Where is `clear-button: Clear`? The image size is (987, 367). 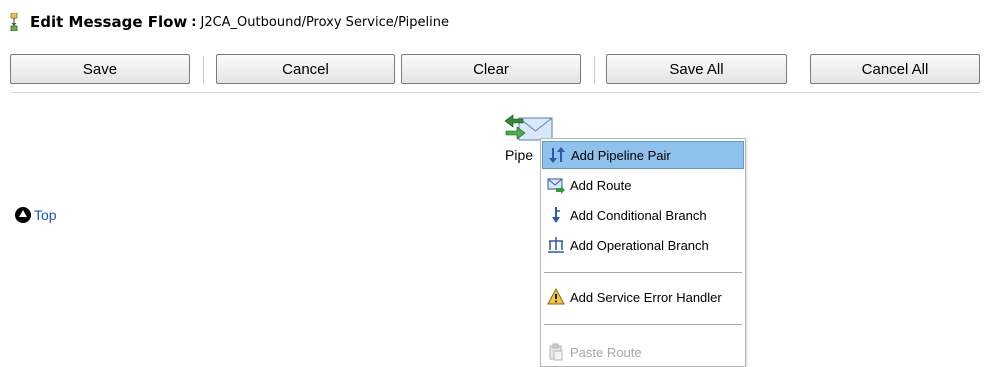 clear-button: Clear is located at coordinates (491, 69).